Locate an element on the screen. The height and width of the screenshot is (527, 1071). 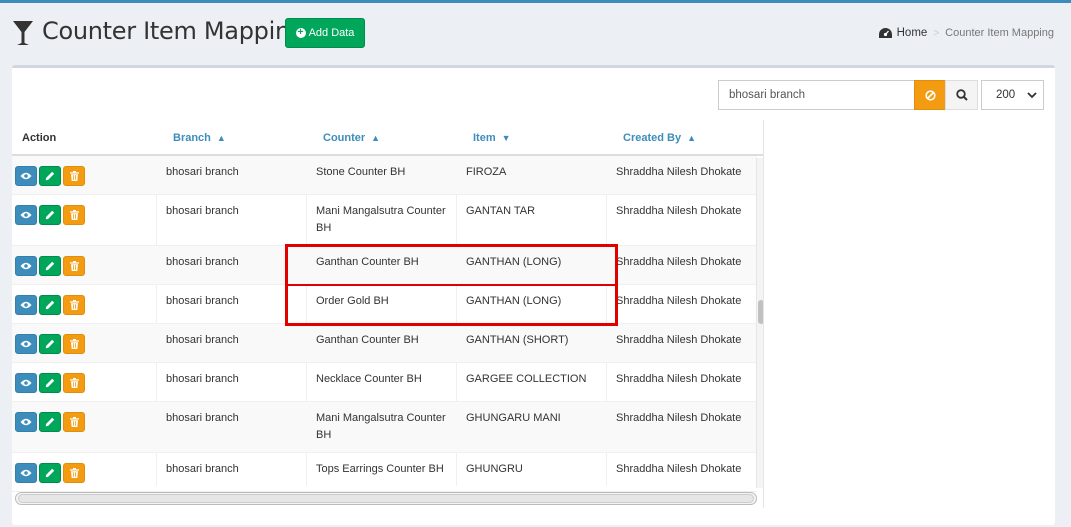
header-created-by: Created By ▲︎ is located at coordinates (659, 138).